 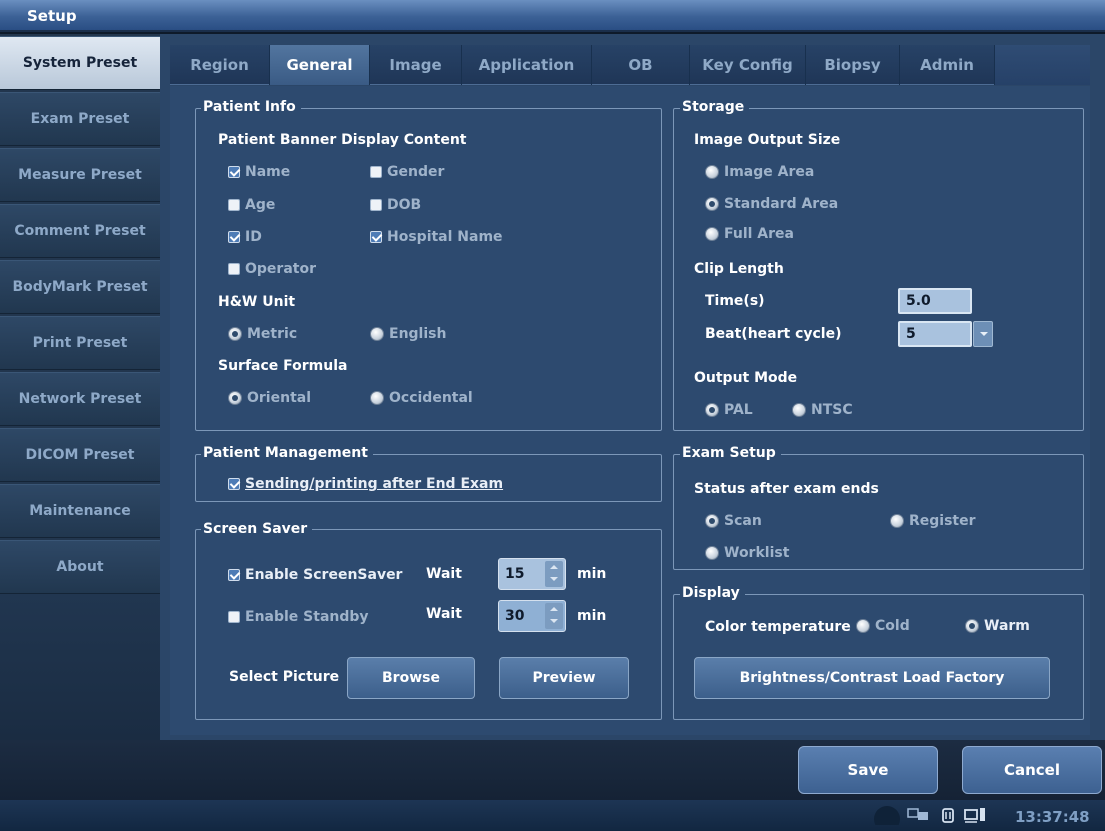 What do you see at coordinates (868, 770) in the screenshot?
I see `save-button: Save` at bounding box center [868, 770].